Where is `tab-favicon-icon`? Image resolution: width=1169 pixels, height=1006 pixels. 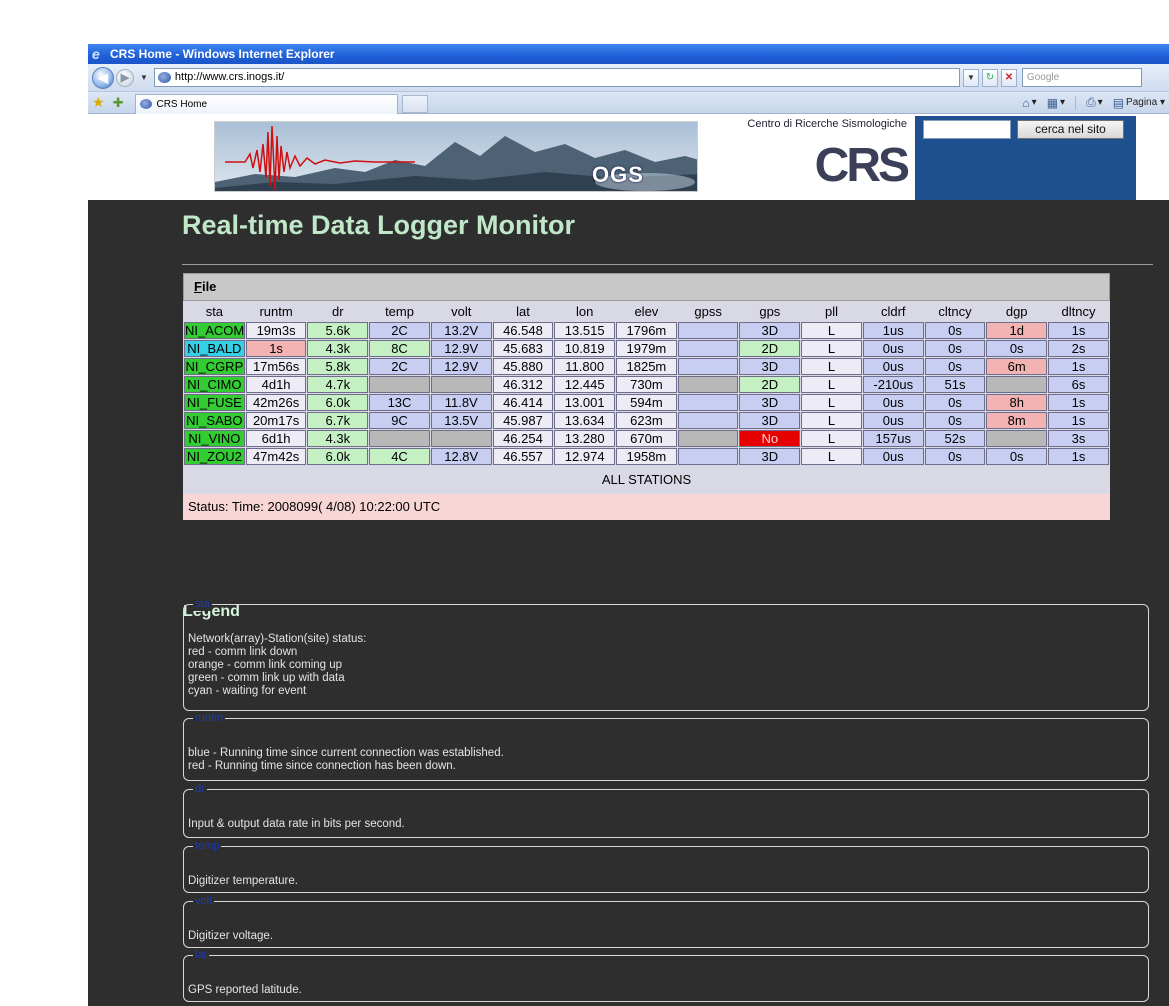 tab-favicon-icon is located at coordinates (146, 103).